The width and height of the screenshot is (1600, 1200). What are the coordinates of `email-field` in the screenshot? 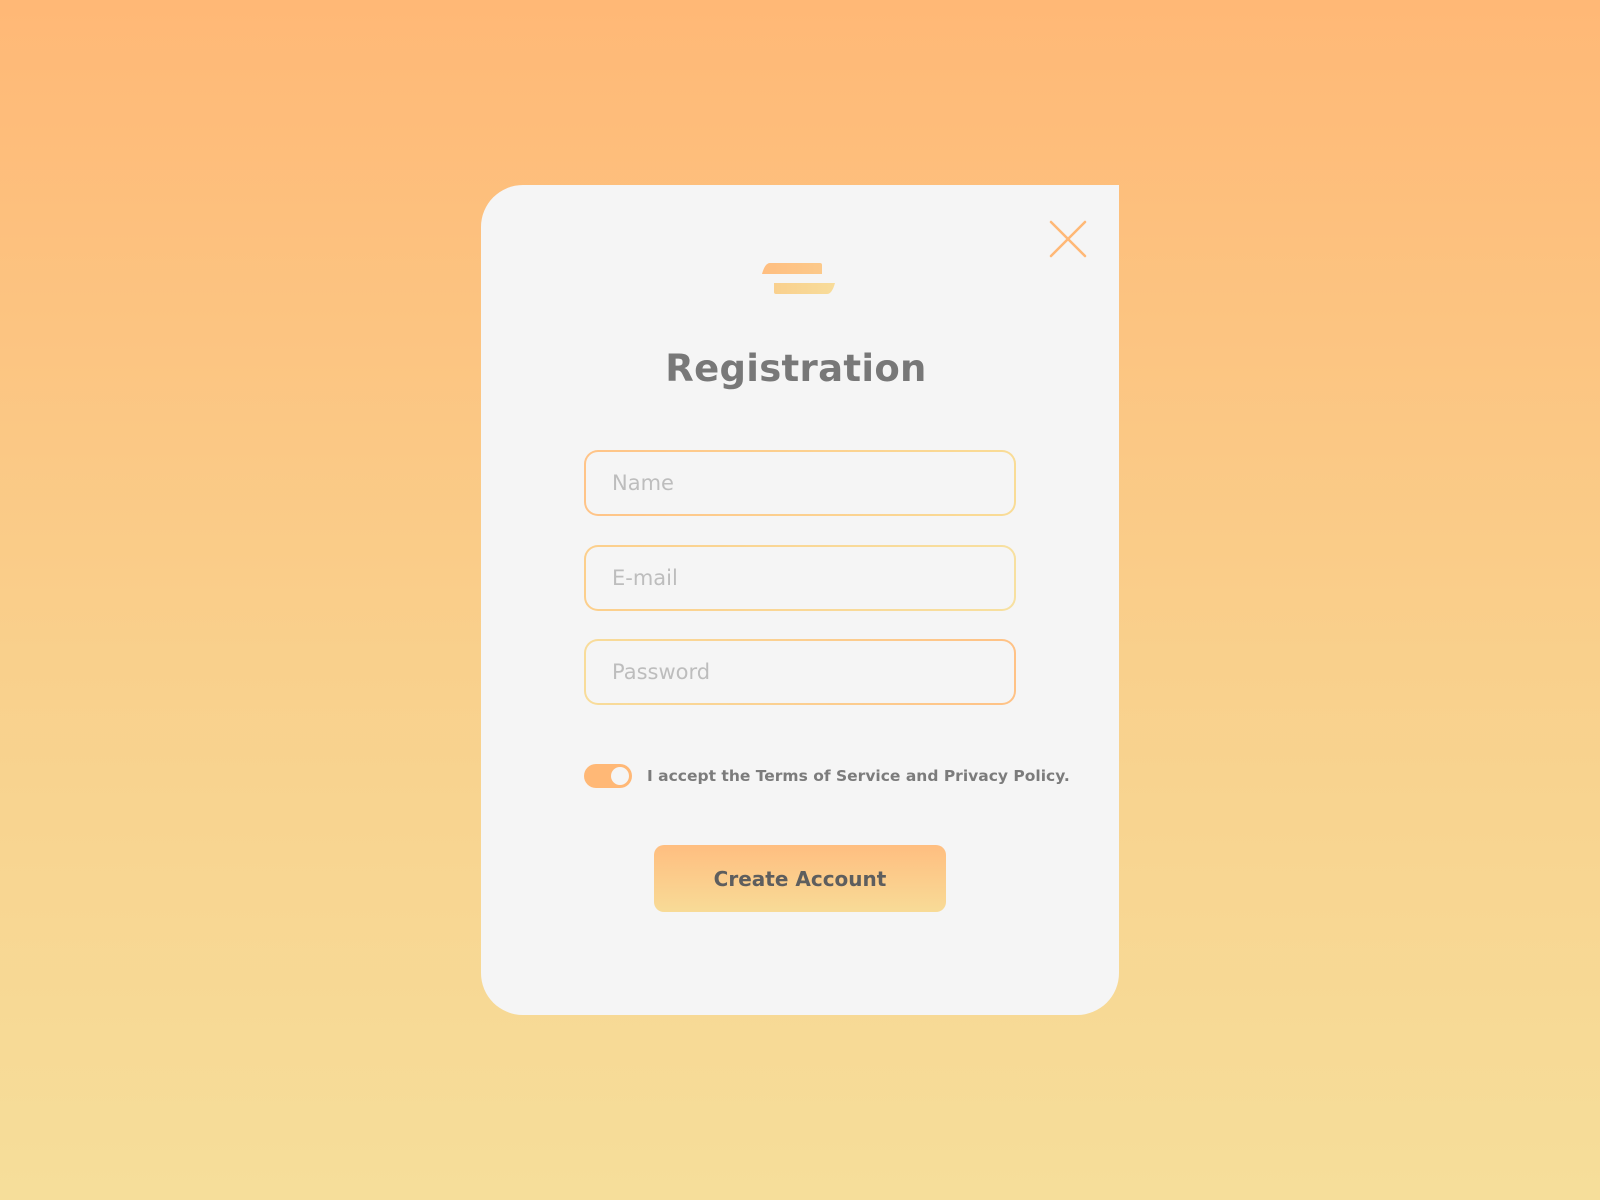 It's located at (800, 578).